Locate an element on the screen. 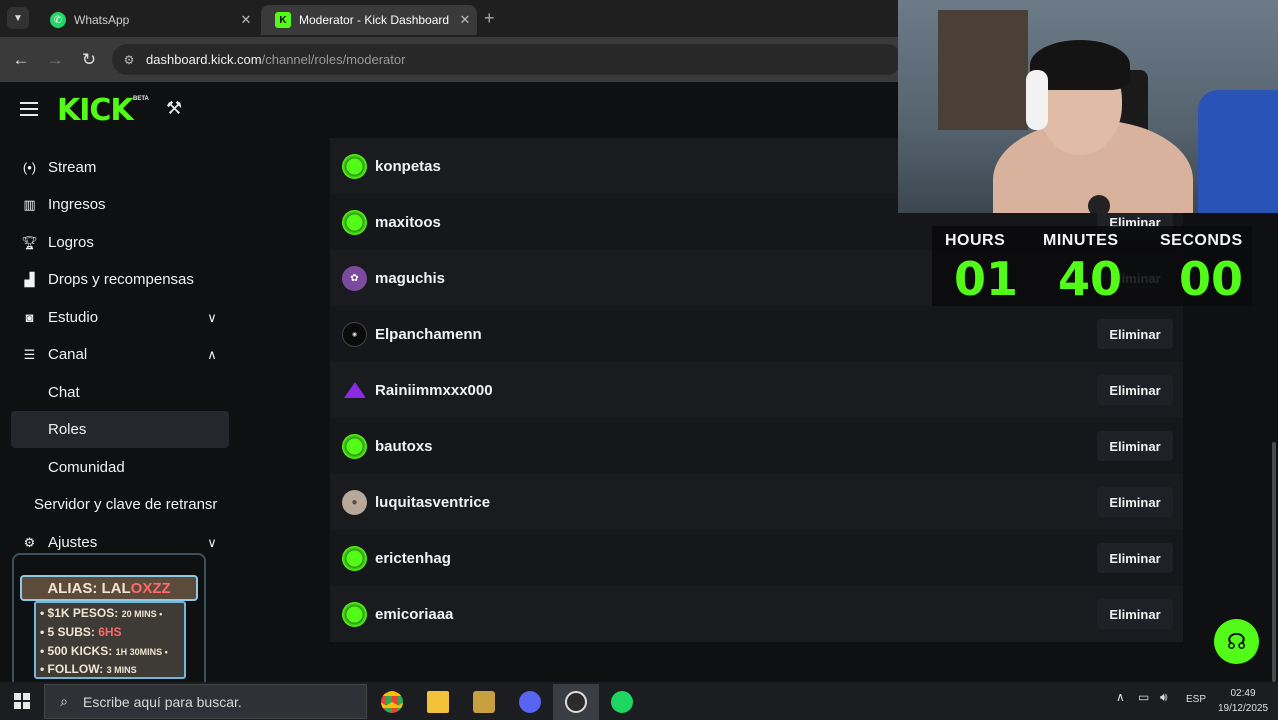 Image resolution: width=1278 pixels, height=720 pixels. sidebar-item-label: Ajustes is located at coordinates (73, 542).